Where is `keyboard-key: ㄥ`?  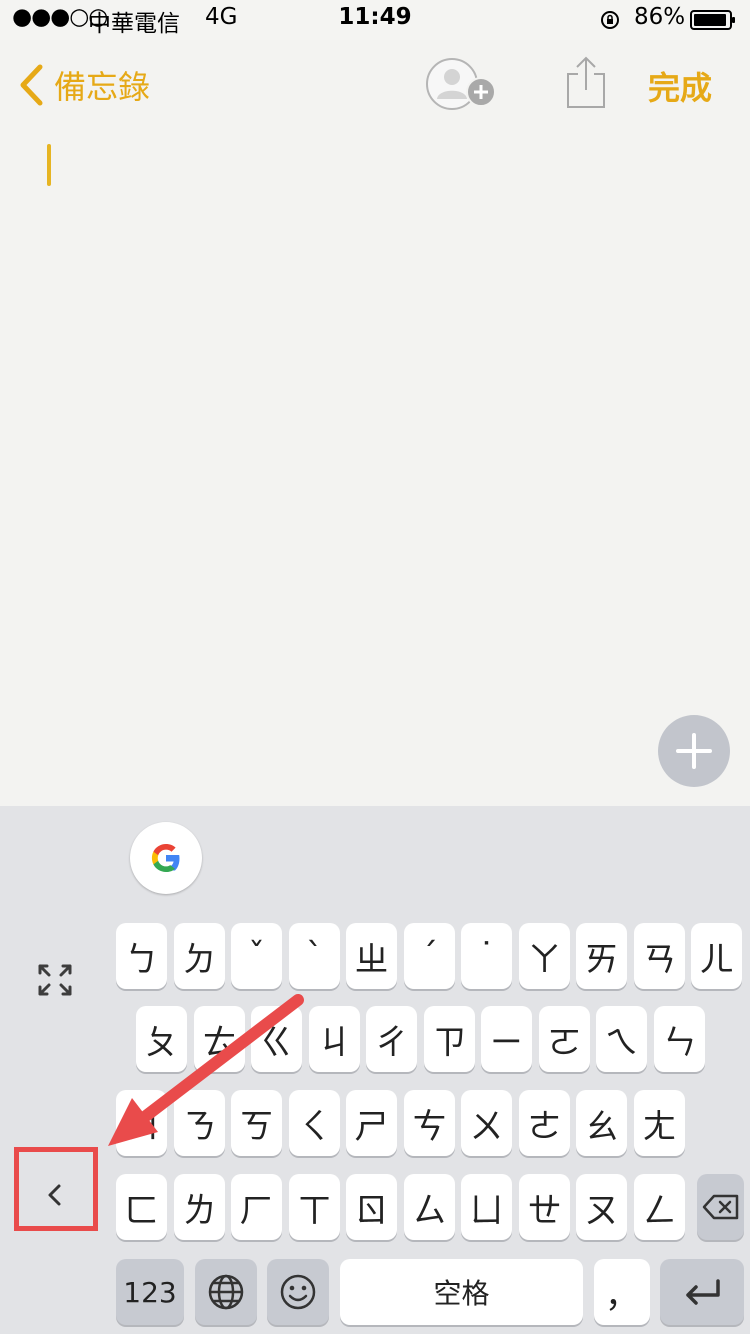 keyboard-key: ㄥ is located at coordinates (659, 1207).